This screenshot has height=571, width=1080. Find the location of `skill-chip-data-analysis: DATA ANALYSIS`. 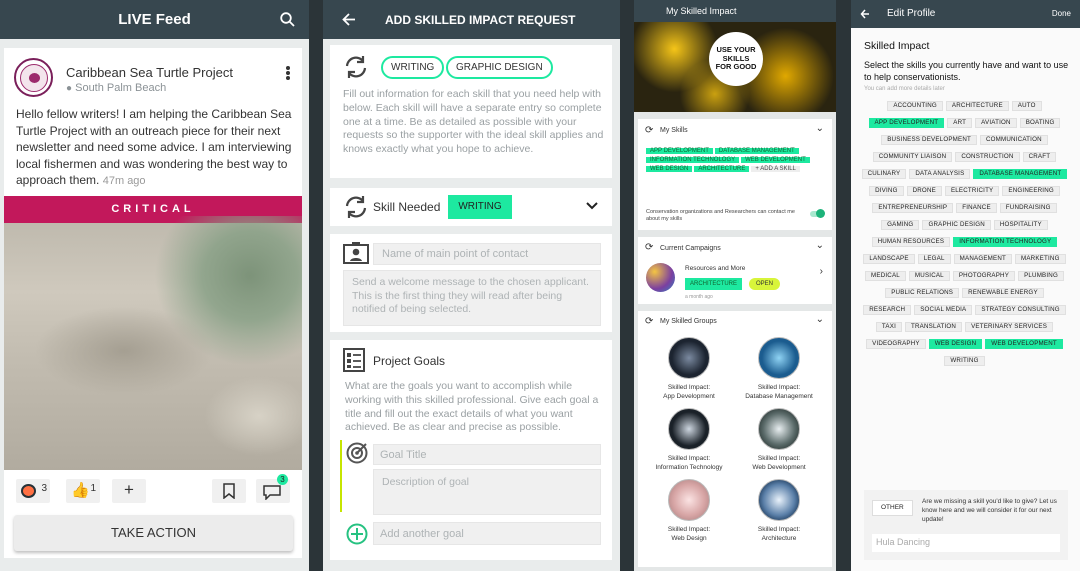

skill-chip-data-analysis: DATA ANALYSIS is located at coordinates (940, 174).